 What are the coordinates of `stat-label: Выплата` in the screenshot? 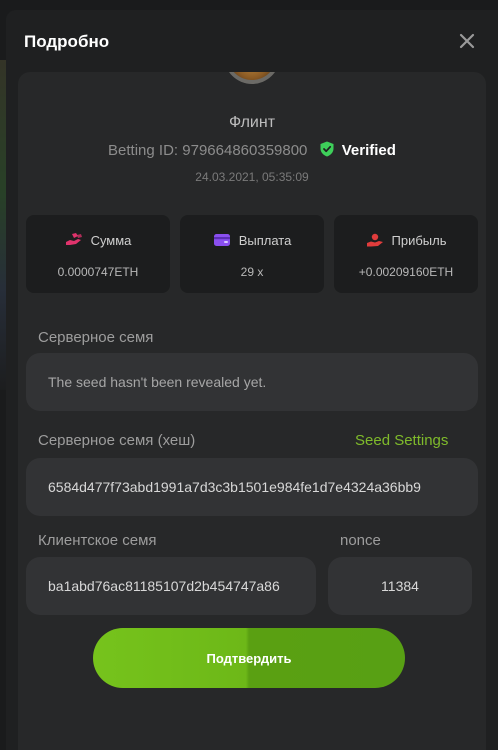 It's located at (265, 240).